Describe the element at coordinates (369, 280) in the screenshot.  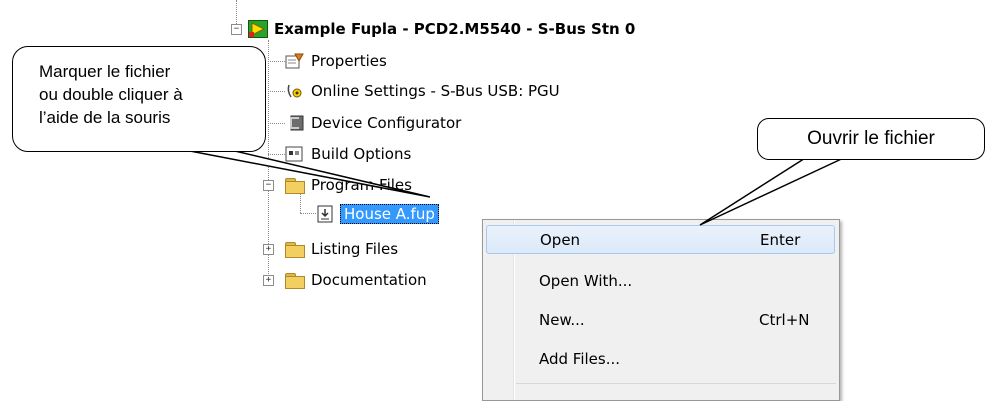
I see `tree-item-label: Documentation` at that location.